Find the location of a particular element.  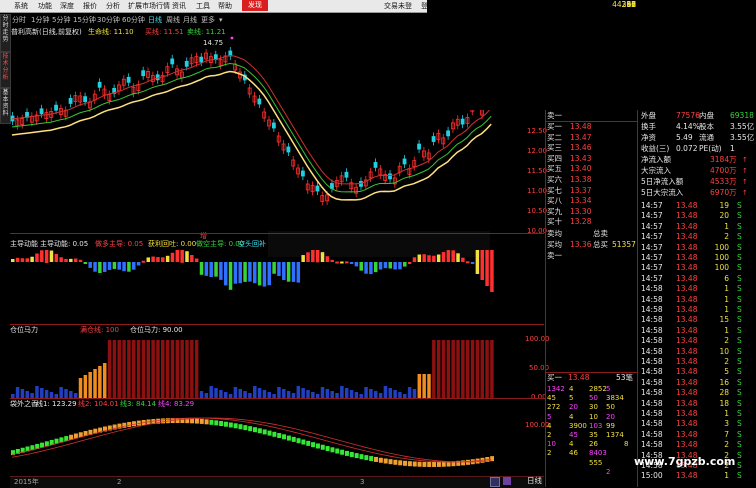

daily-label: 日线 is located at coordinates (534, 481).